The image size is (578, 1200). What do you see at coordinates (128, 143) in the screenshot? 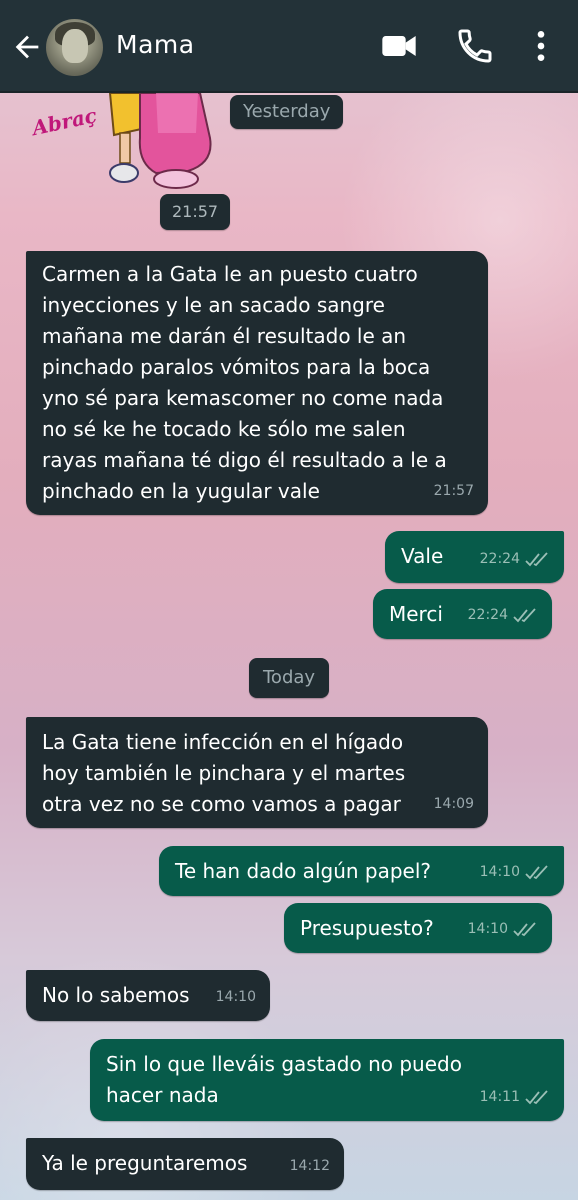
I see `hug-sticker: Abraç` at bounding box center [128, 143].